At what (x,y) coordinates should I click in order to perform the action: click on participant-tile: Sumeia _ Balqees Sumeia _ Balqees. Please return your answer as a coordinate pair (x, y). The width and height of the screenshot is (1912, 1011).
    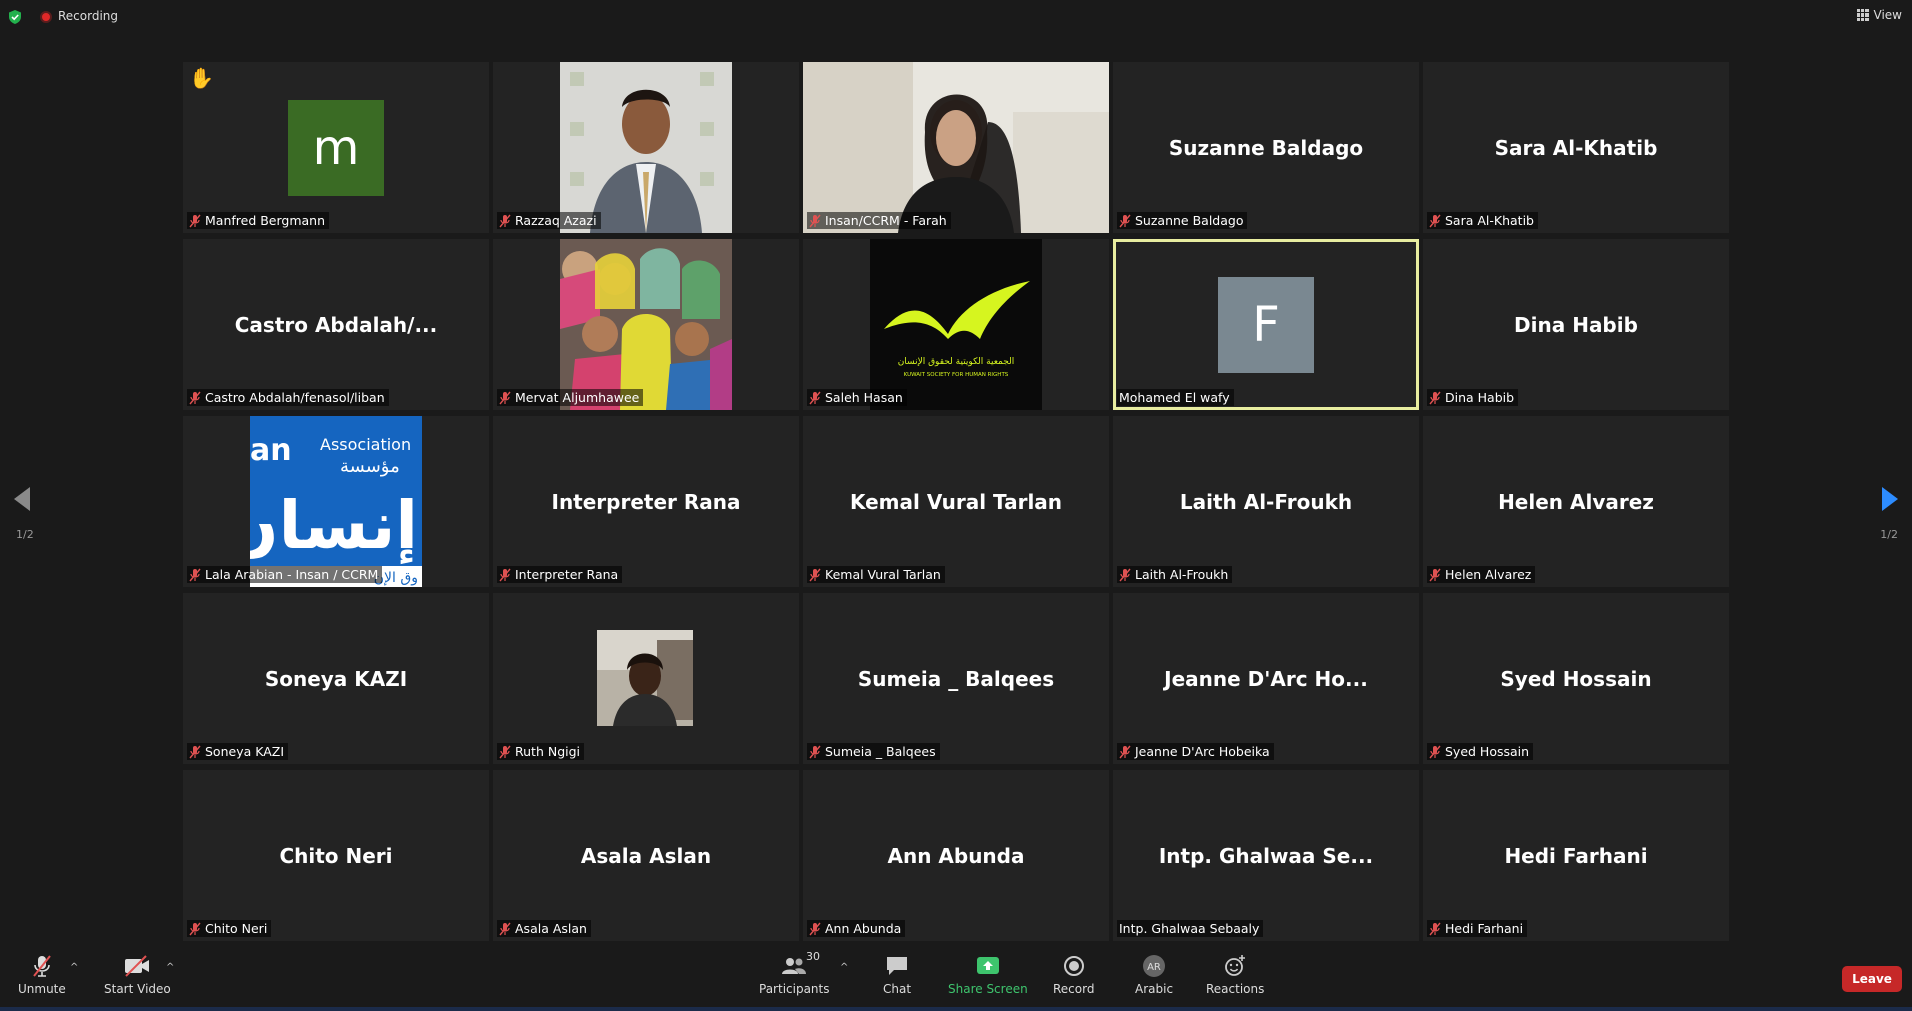
    Looking at the image, I should click on (956, 678).